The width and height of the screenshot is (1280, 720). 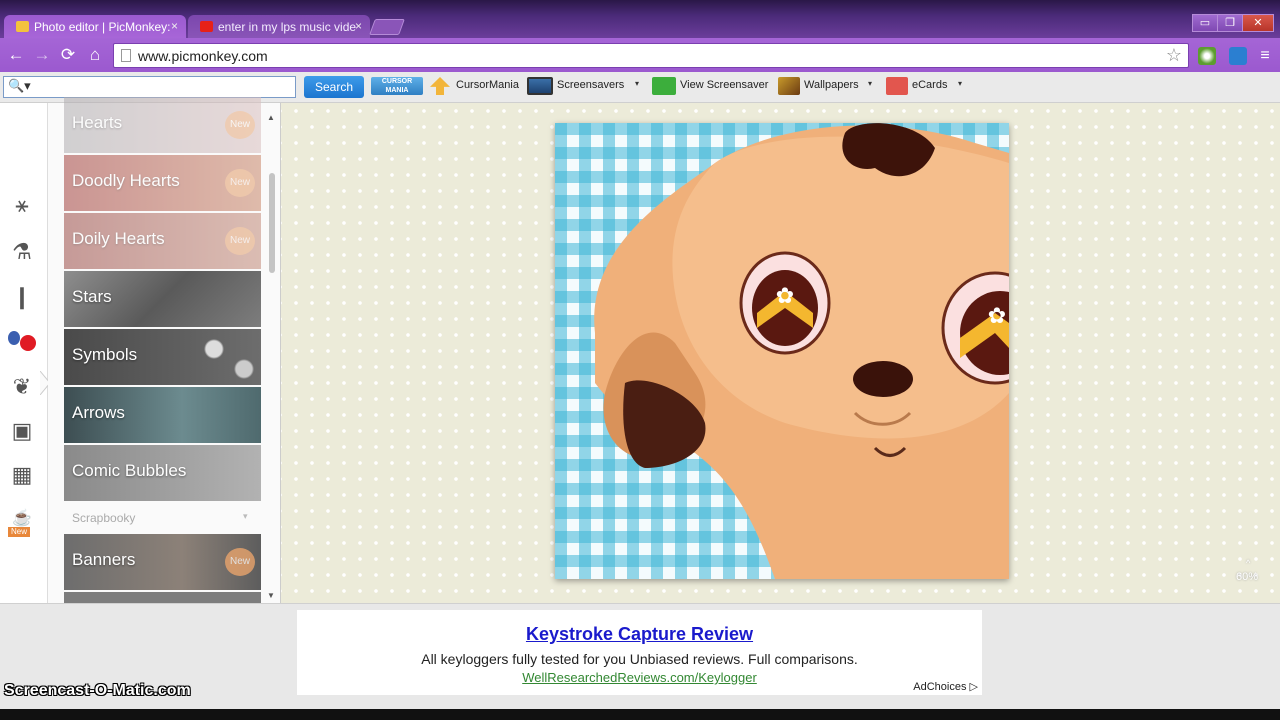 I want to click on bookmark-wallpapers: Wallpapers, so click(x=831, y=85).